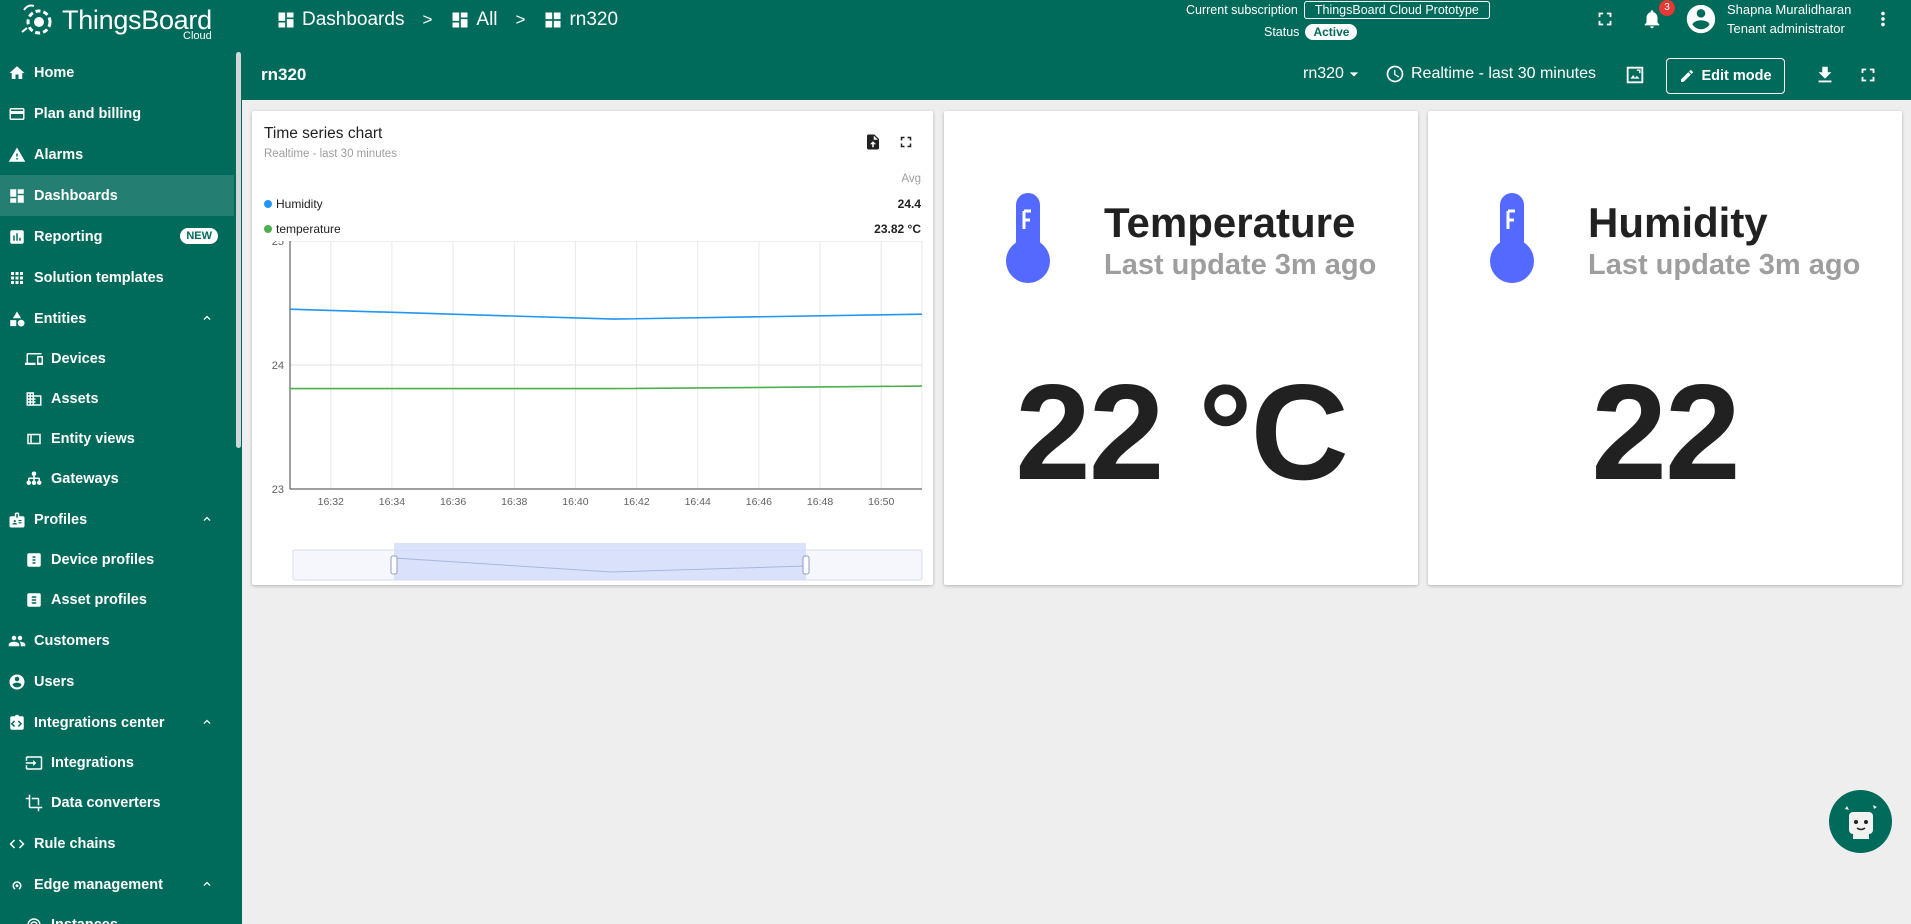 The image size is (1911, 924). I want to click on x-tick-label: 16:48, so click(820, 502).